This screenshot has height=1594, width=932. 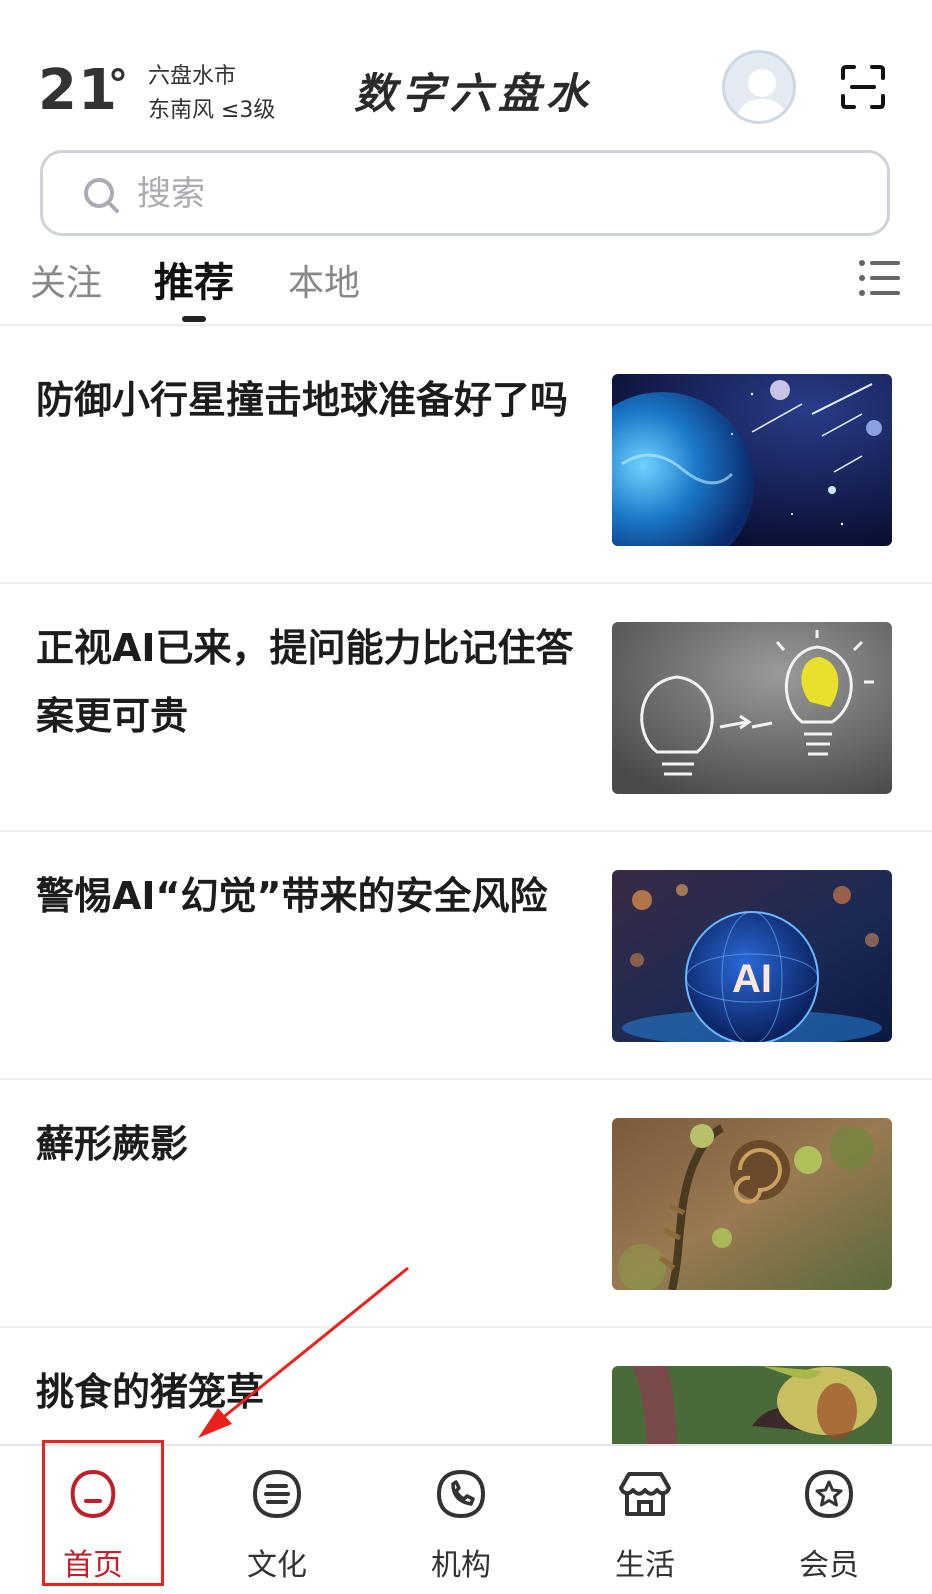 I want to click on annotation-arrow-icon, so click(x=303, y=1352).